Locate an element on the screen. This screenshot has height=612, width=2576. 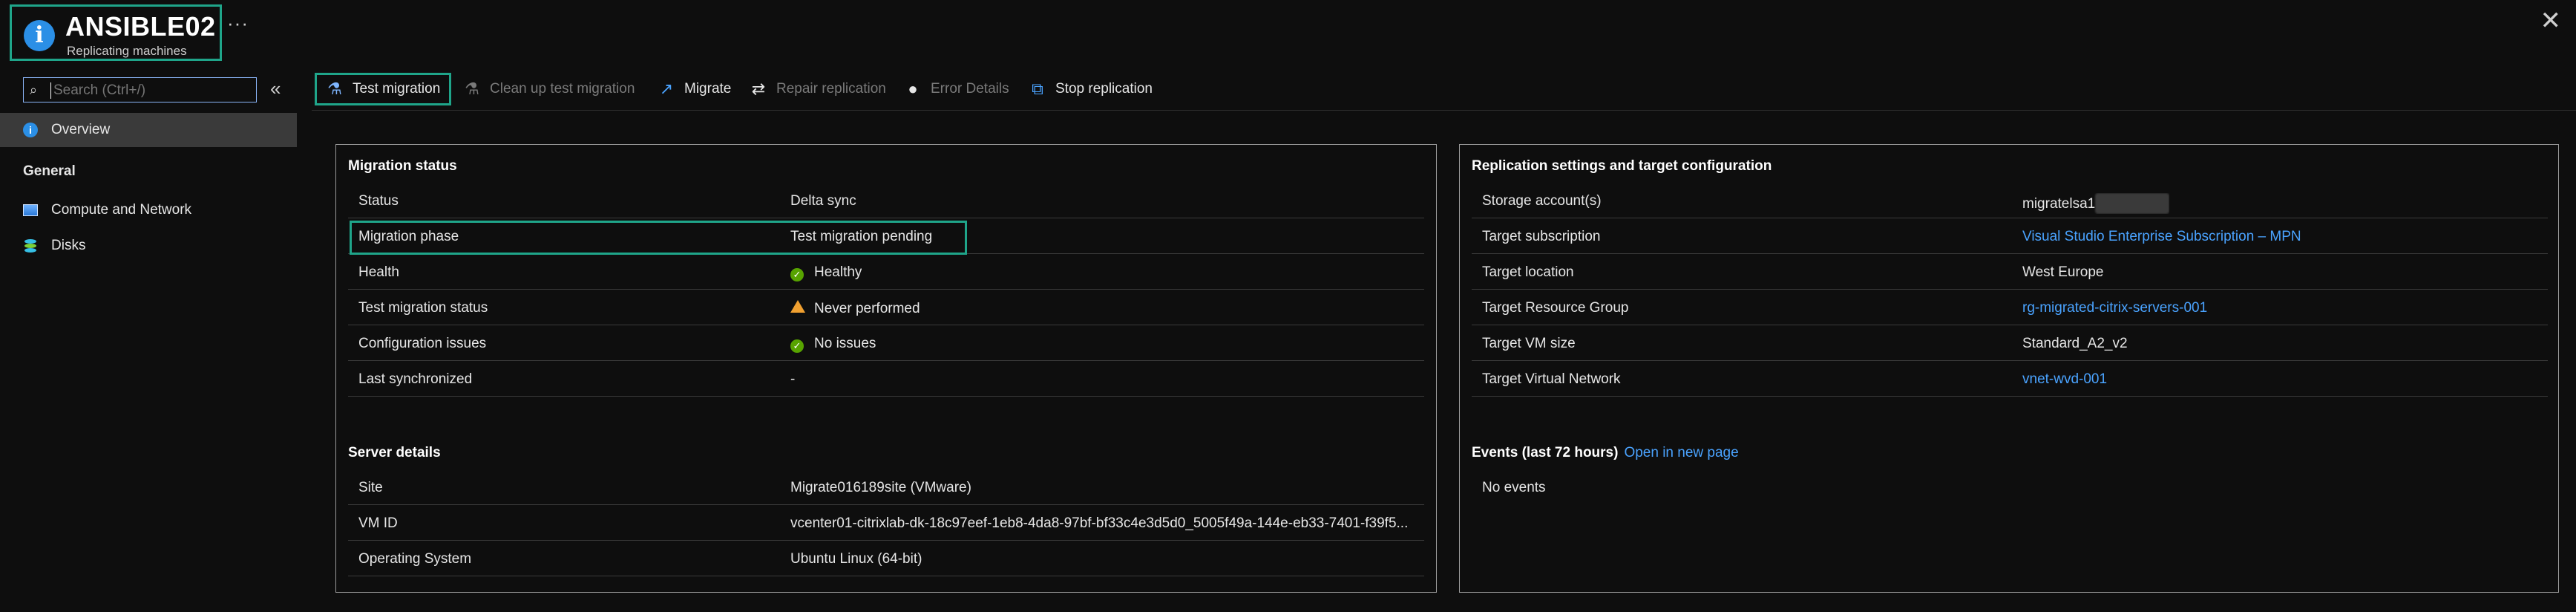
row-key: Operating System is located at coordinates (415, 559).